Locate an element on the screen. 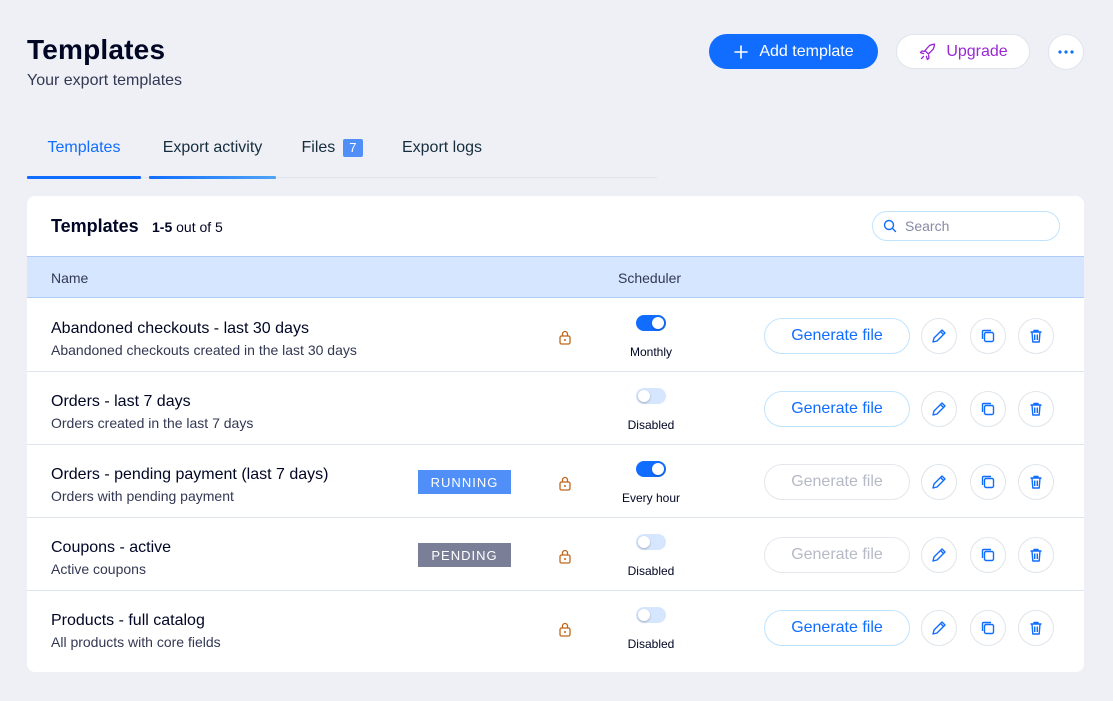  tab-export-logs: Export logs is located at coordinates (442, 154).